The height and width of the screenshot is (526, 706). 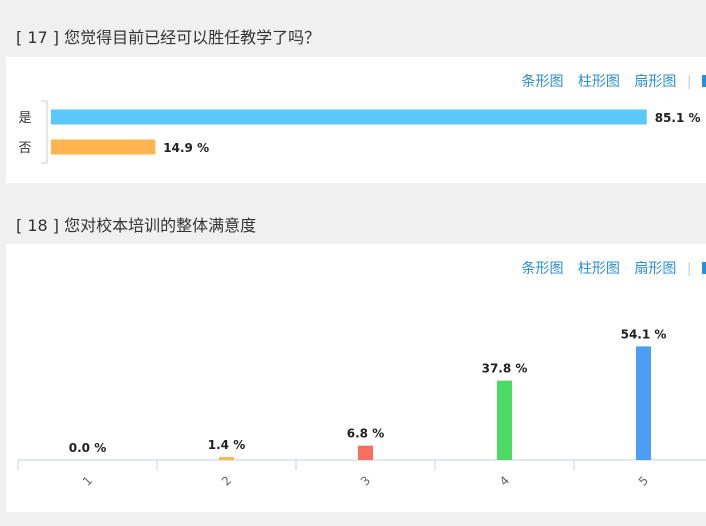 What do you see at coordinates (87, 480) in the screenshot?
I see `x-tick-label: 1` at bounding box center [87, 480].